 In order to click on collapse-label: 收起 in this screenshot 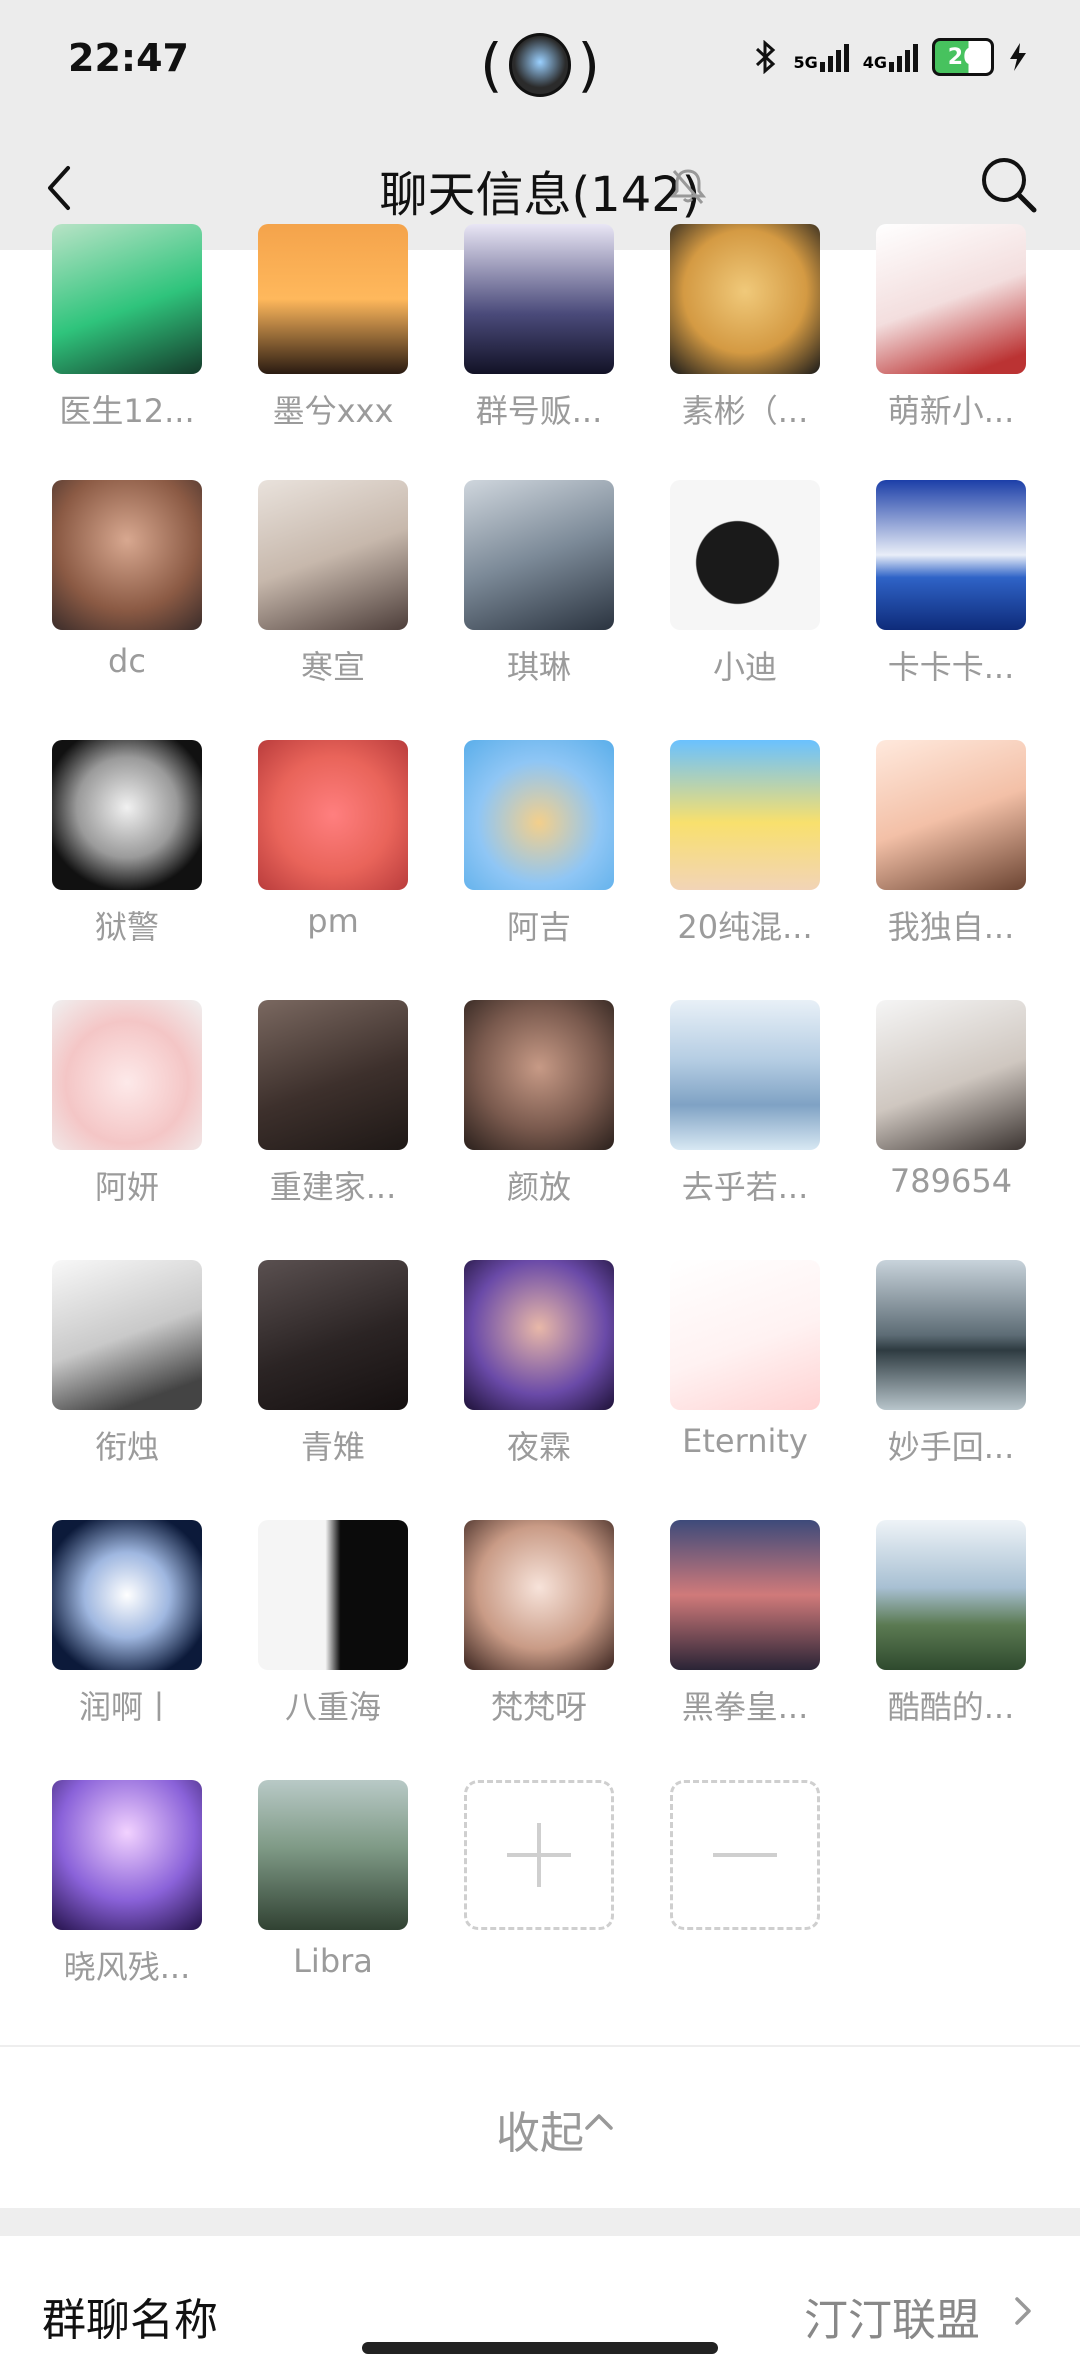, I will do `click(540, 2133)`.